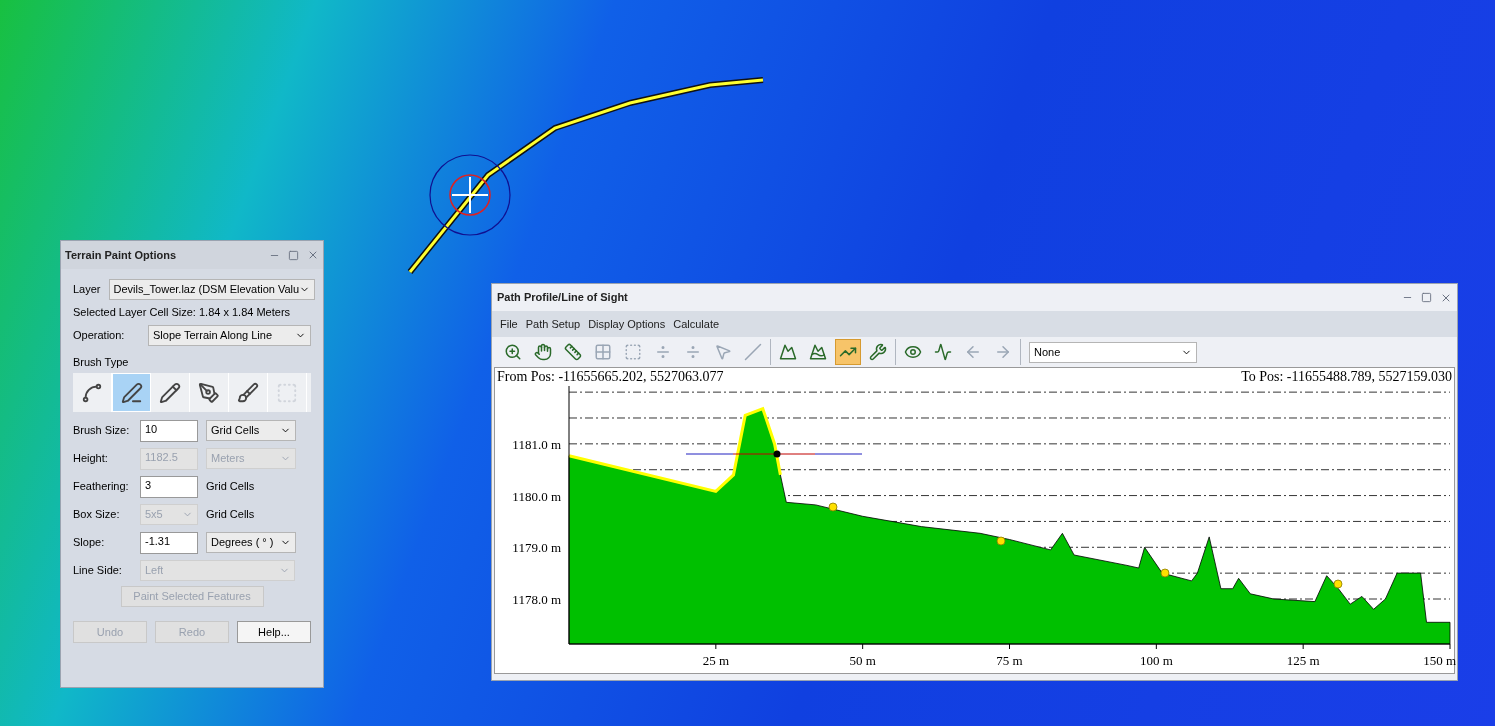  Describe the element at coordinates (91, 459) in the screenshot. I see `field-label: Height:` at that location.